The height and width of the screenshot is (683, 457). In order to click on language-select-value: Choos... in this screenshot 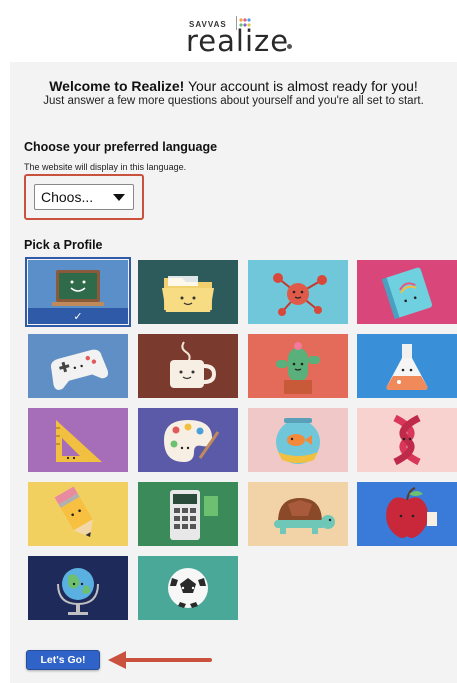, I will do `click(67, 197)`.